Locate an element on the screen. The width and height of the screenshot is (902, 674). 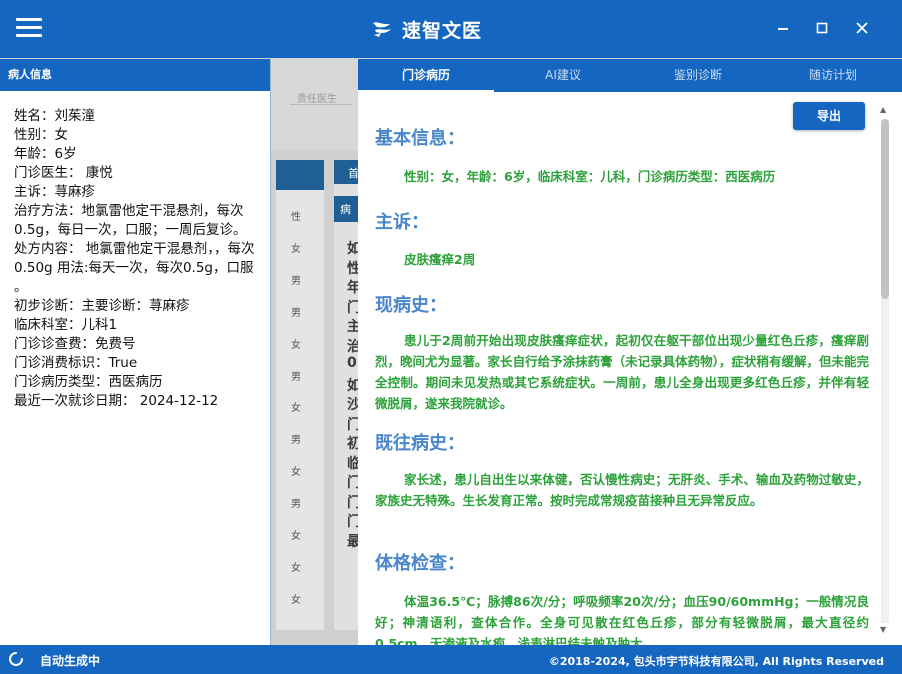
bird-logo-icon is located at coordinates (382, 29).